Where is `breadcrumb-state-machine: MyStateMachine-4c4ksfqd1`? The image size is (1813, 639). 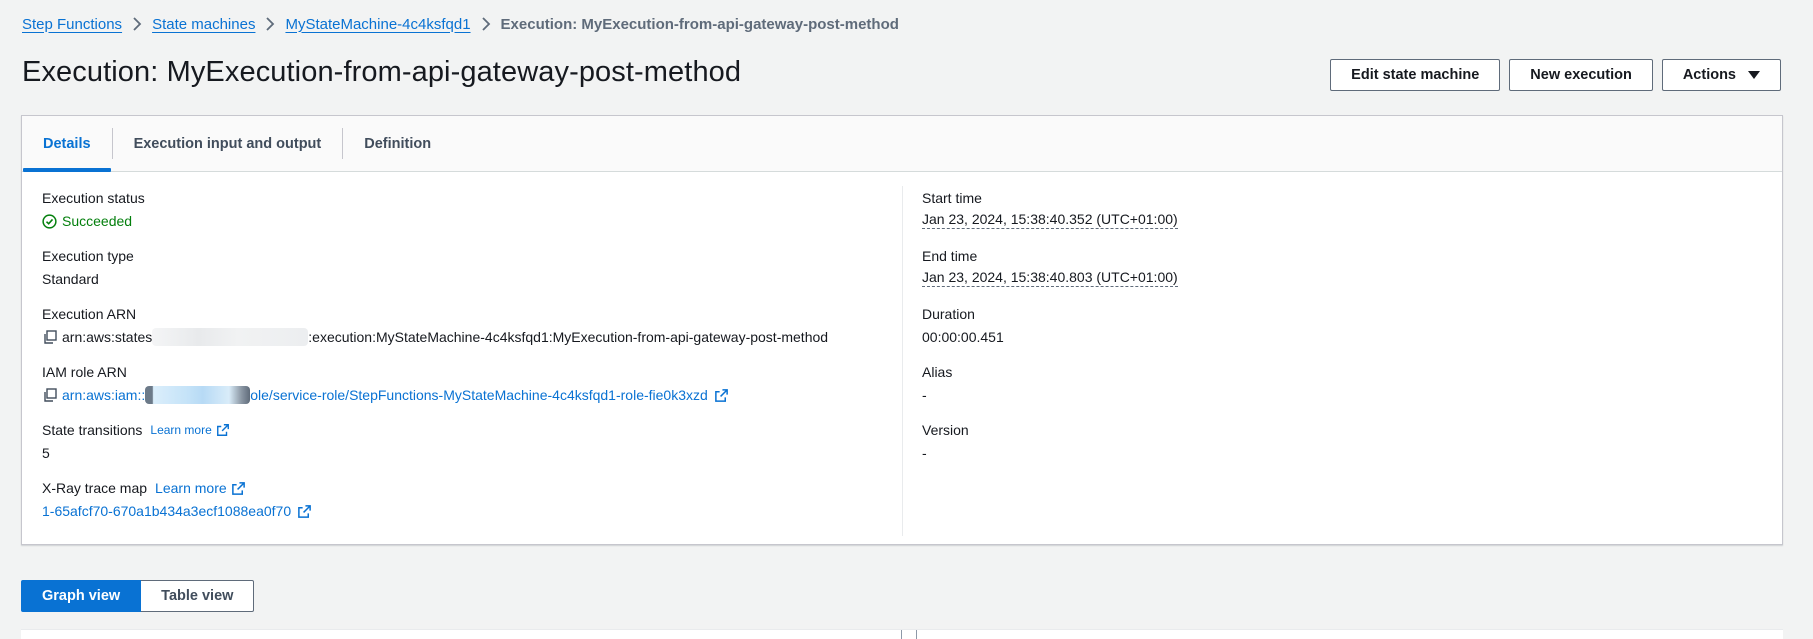 breadcrumb-state-machine: MyStateMachine-4c4ksfqd1 is located at coordinates (377, 24).